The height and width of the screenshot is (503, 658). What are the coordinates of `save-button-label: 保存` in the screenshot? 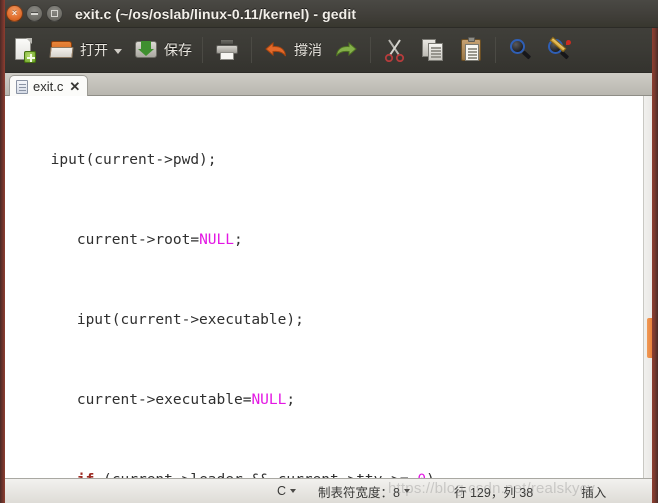 It's located at (178, 50).